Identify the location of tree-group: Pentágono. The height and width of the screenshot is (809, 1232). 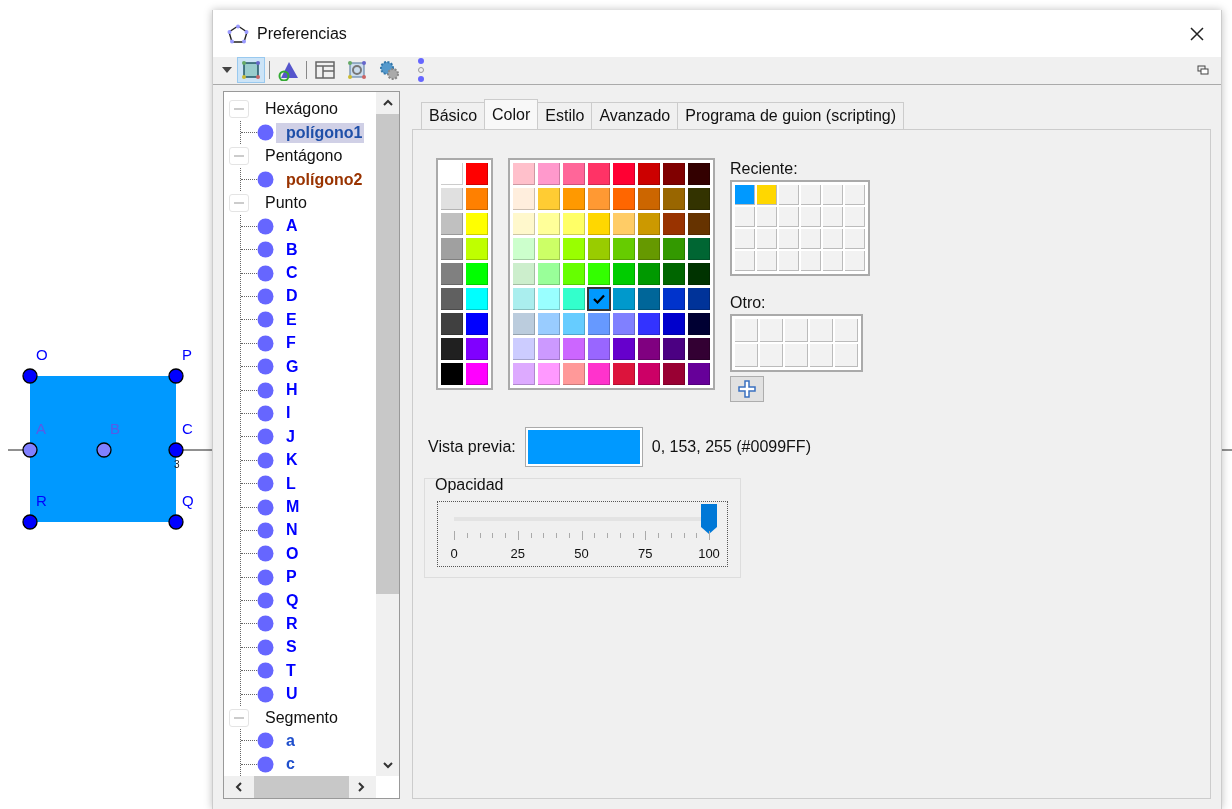
(304, 156).